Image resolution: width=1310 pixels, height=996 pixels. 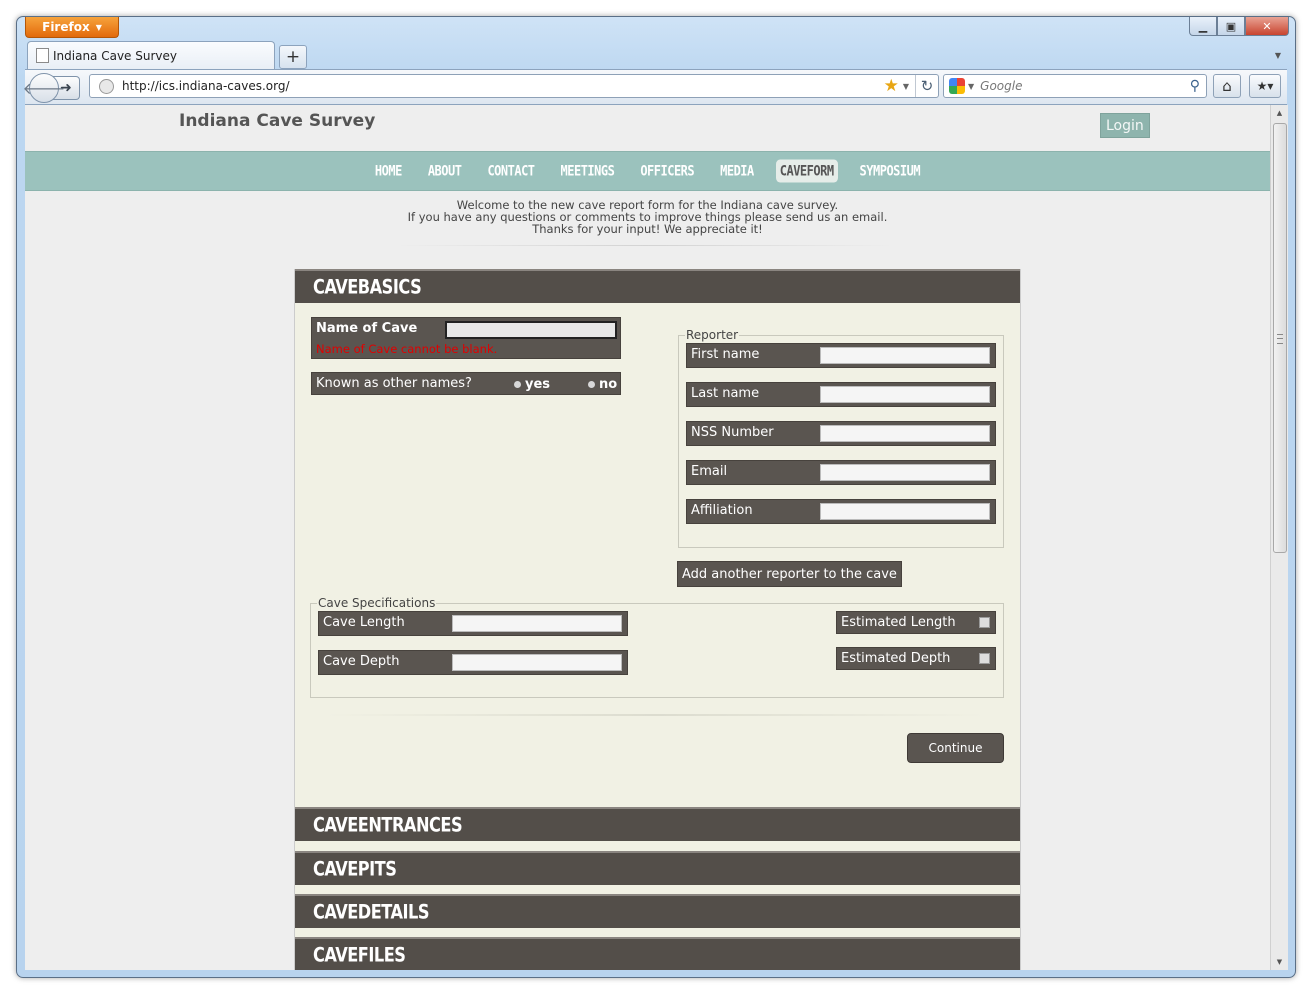 What do you see at coordinates (725, 354) in the screenshot?
I see `first-name-label: First name` at bounding box center [725, 354].